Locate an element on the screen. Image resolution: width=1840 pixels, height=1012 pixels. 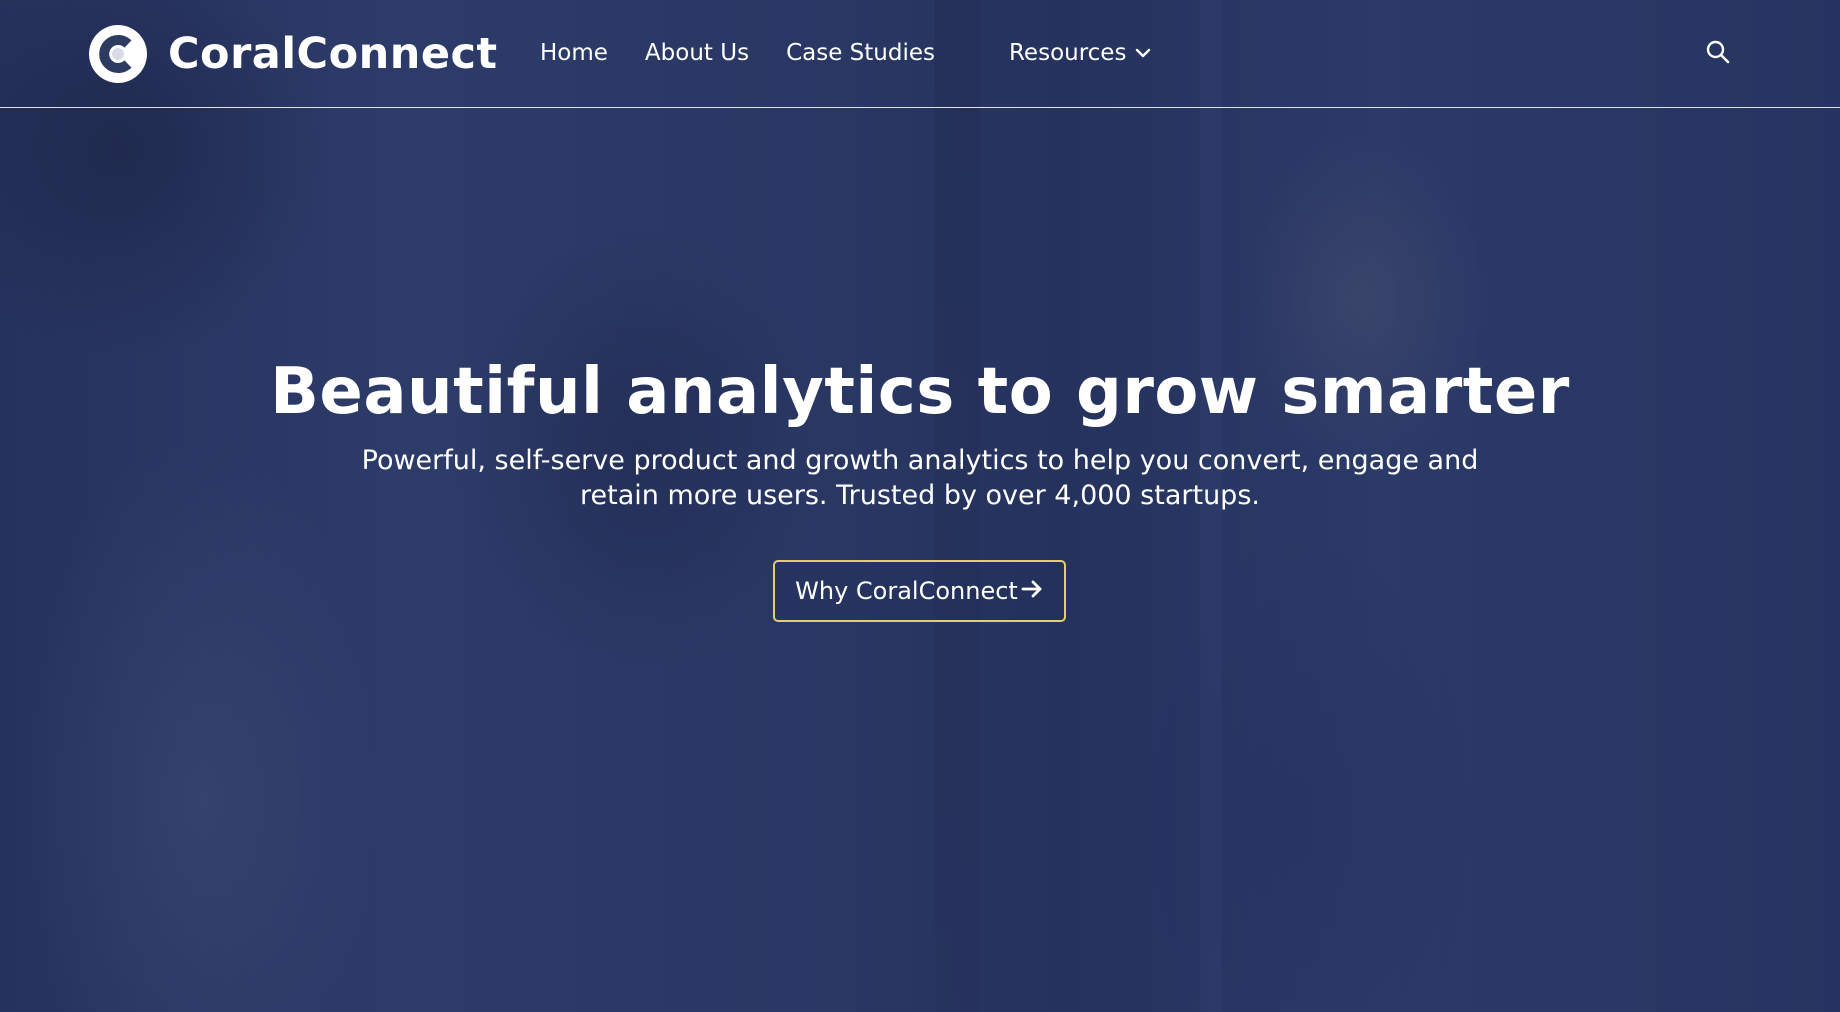
nav-item-case-studies: Case Studies is located at coordinates (860, 53).